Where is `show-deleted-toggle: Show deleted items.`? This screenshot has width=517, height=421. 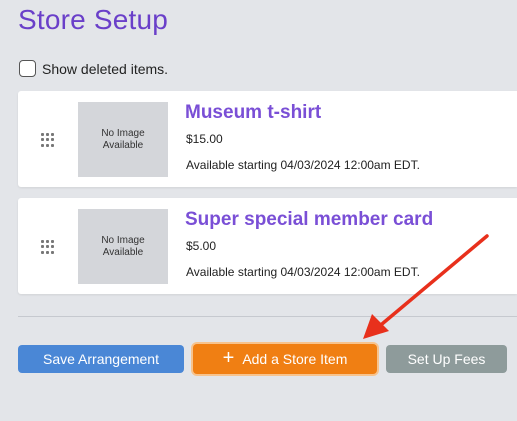 show-deleted-toggle: Show deleted items. is located at coordinates (93, 68).